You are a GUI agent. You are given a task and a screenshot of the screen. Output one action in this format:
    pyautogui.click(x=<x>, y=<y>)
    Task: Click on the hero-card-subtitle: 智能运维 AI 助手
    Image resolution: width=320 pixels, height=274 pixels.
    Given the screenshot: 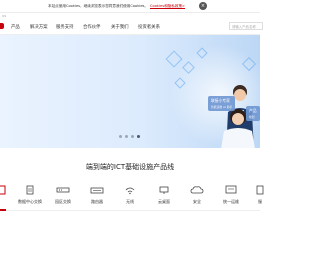 What is the action you would take?
    pyautogui.click(x=222, y=107)
    